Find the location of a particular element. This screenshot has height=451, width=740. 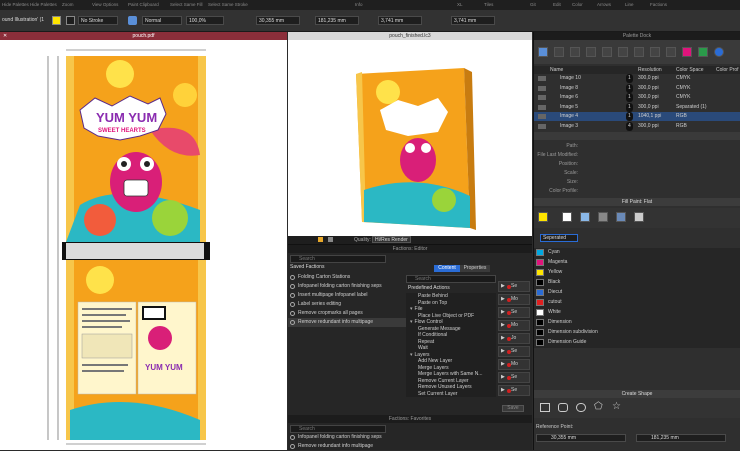

check-icon is located at coordinates (703, 52).